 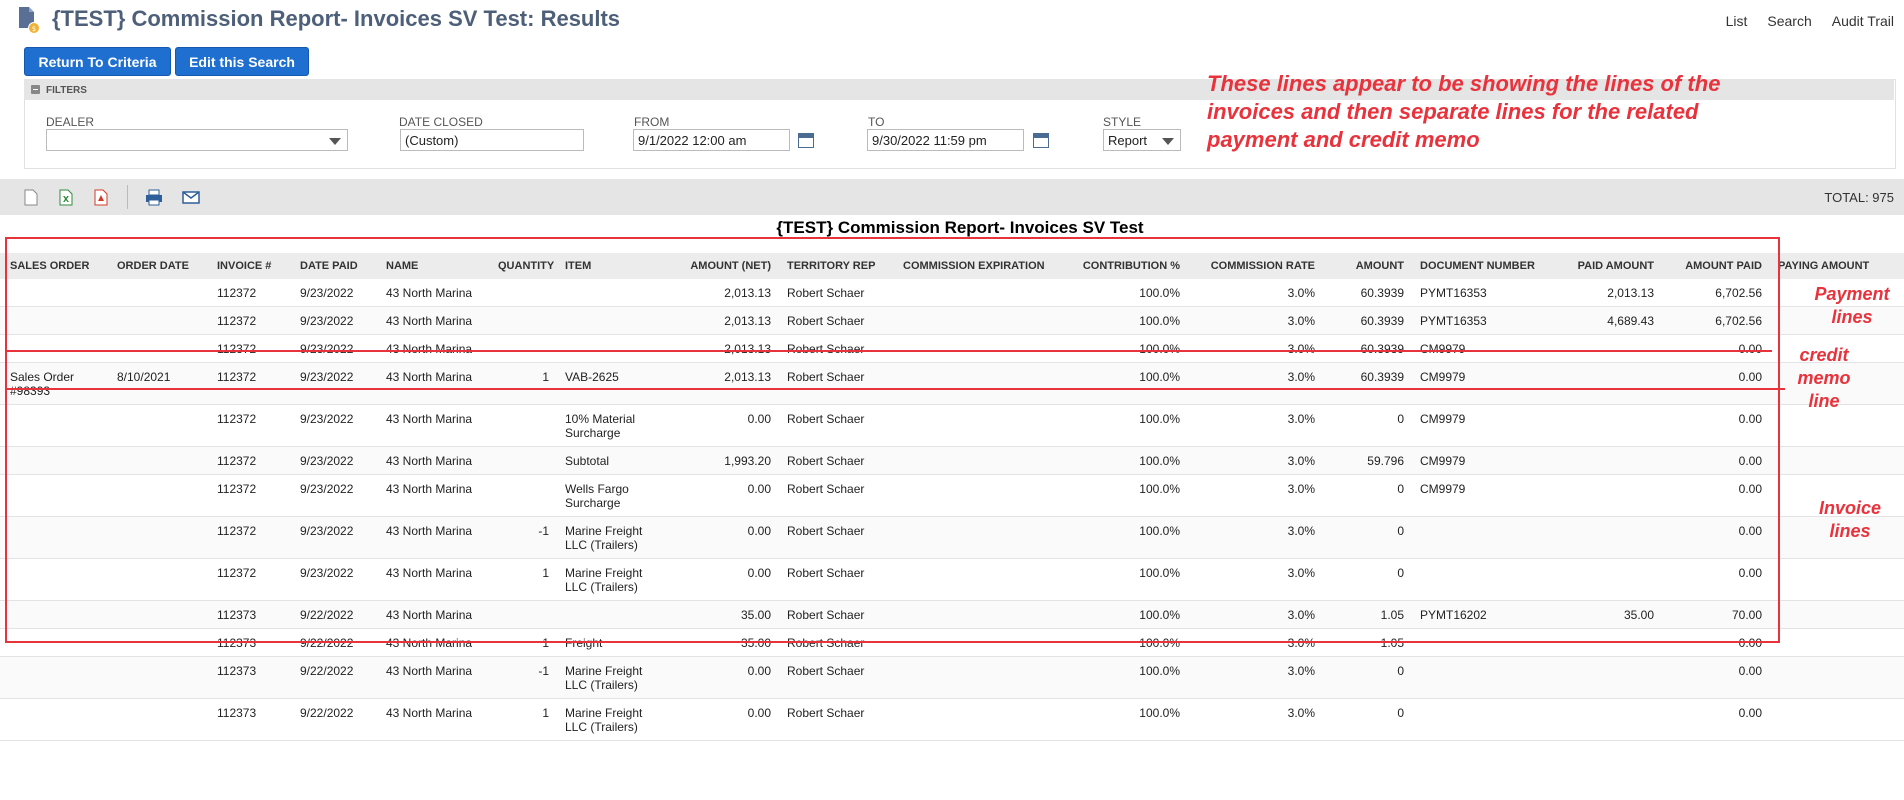 I want to click on excel-export-icon: X, so click(x=66, y=197).